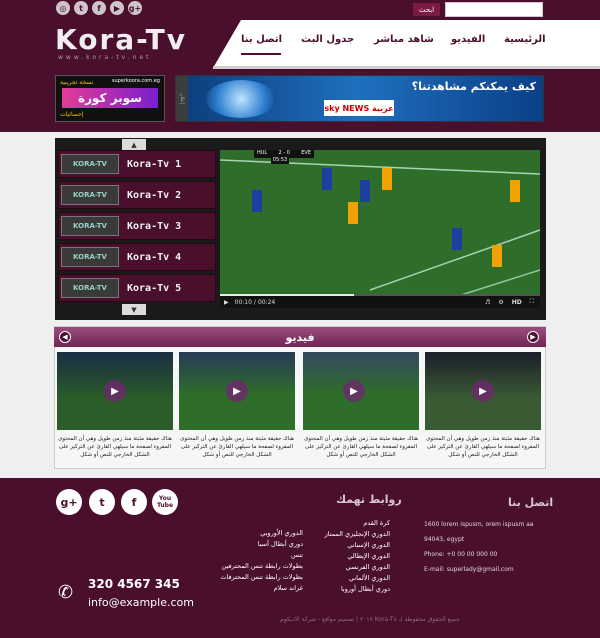  I want to click on footer-link: كرة القدم, so click(350, 523).